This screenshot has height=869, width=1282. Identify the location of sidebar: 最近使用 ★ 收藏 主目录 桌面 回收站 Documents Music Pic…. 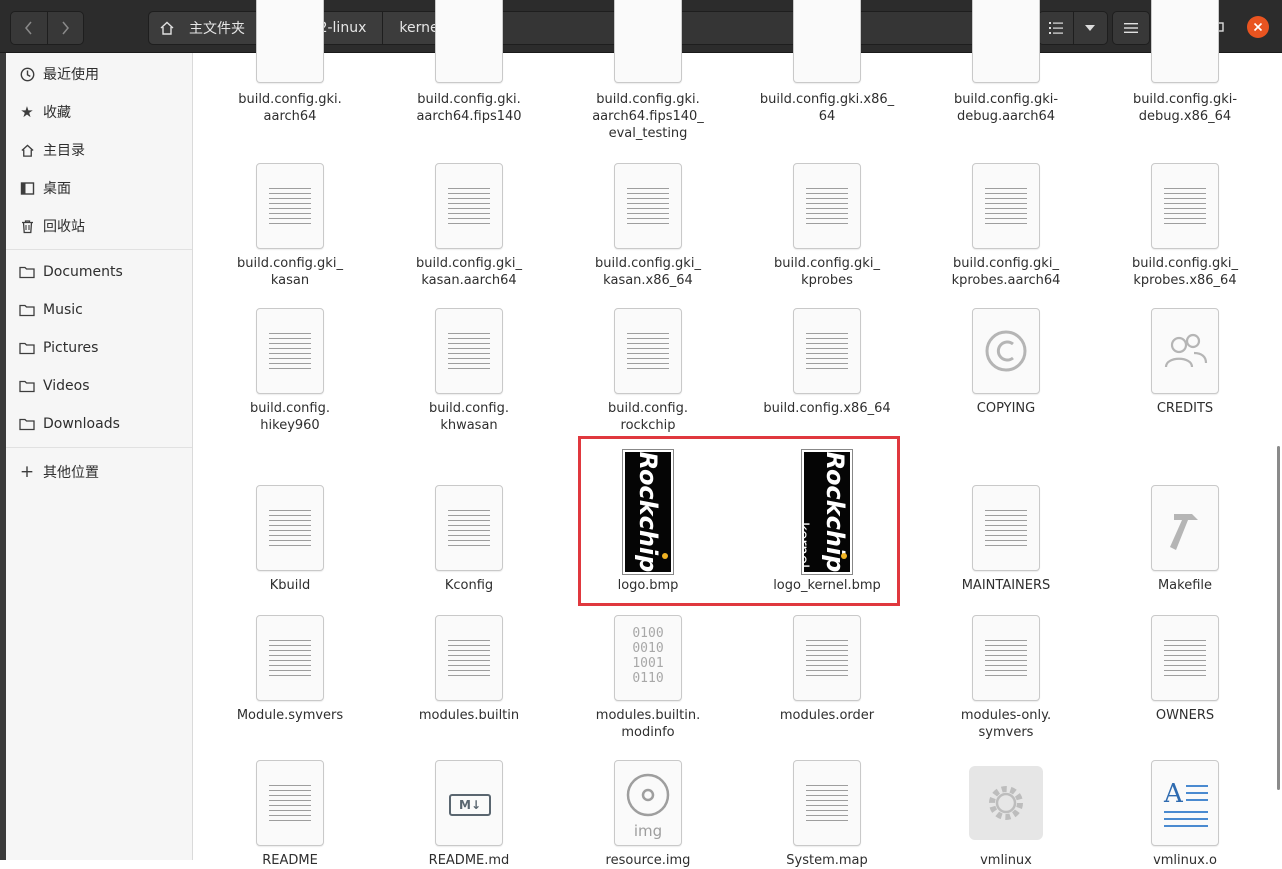
(99, 456).